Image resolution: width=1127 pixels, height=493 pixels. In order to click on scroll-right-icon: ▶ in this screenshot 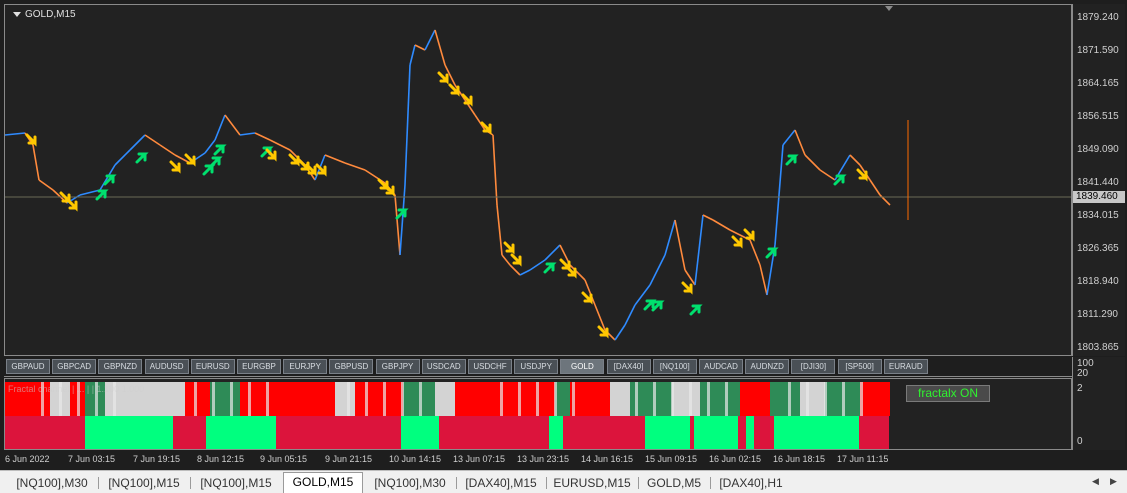, I will do `click(1113, 481)`.